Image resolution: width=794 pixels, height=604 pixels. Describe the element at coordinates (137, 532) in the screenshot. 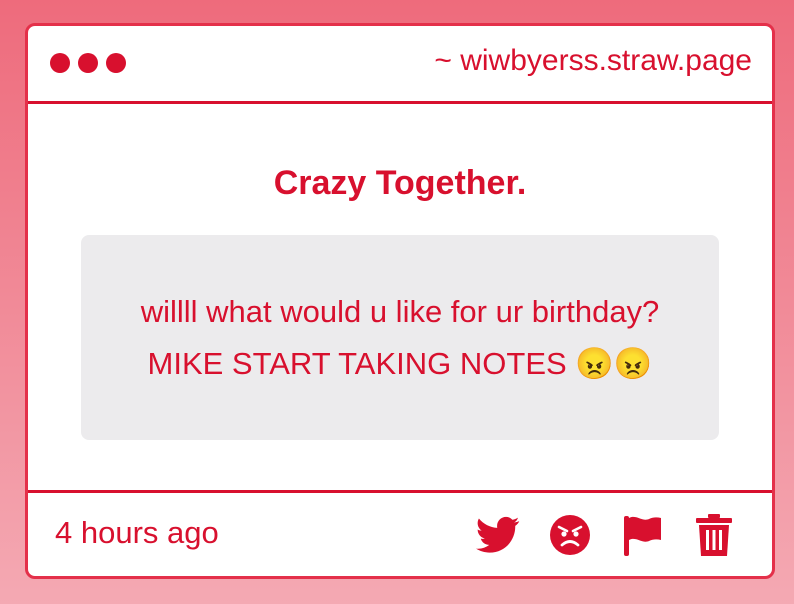

I see `post-timestamp: 4 hours ago` at that location.